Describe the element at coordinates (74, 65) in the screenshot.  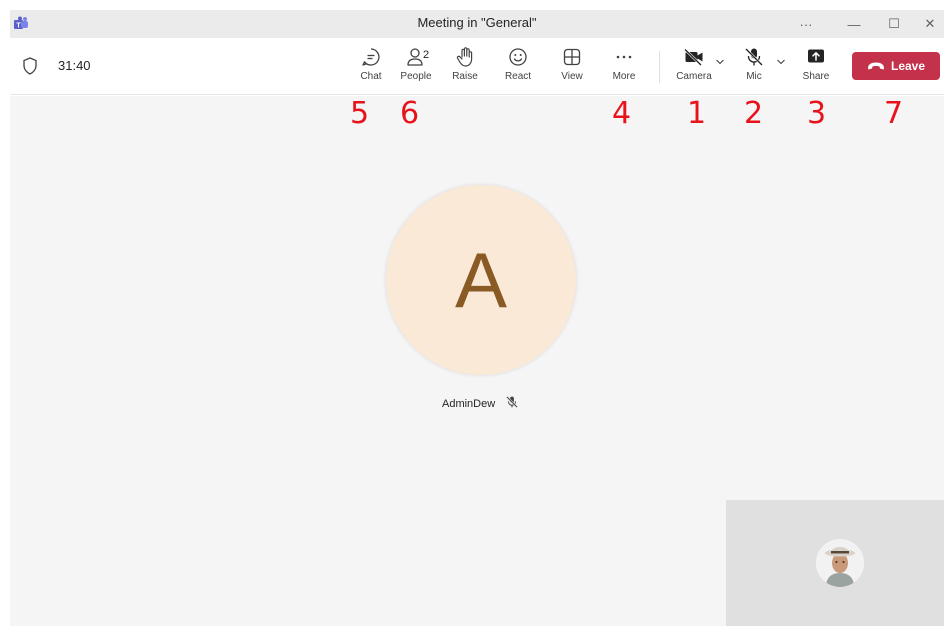
I see `meeting-timer: 31:40` at that location.